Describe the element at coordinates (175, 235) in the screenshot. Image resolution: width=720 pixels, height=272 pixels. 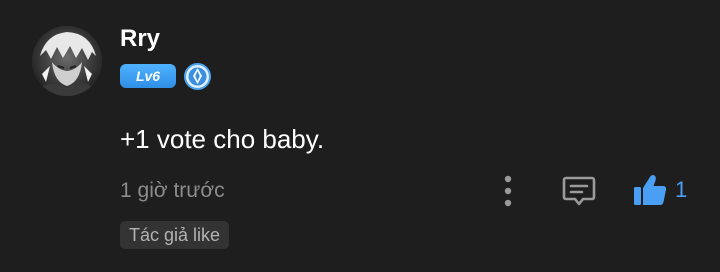
I see `author-liked-badge: Tác giả like` at that location.